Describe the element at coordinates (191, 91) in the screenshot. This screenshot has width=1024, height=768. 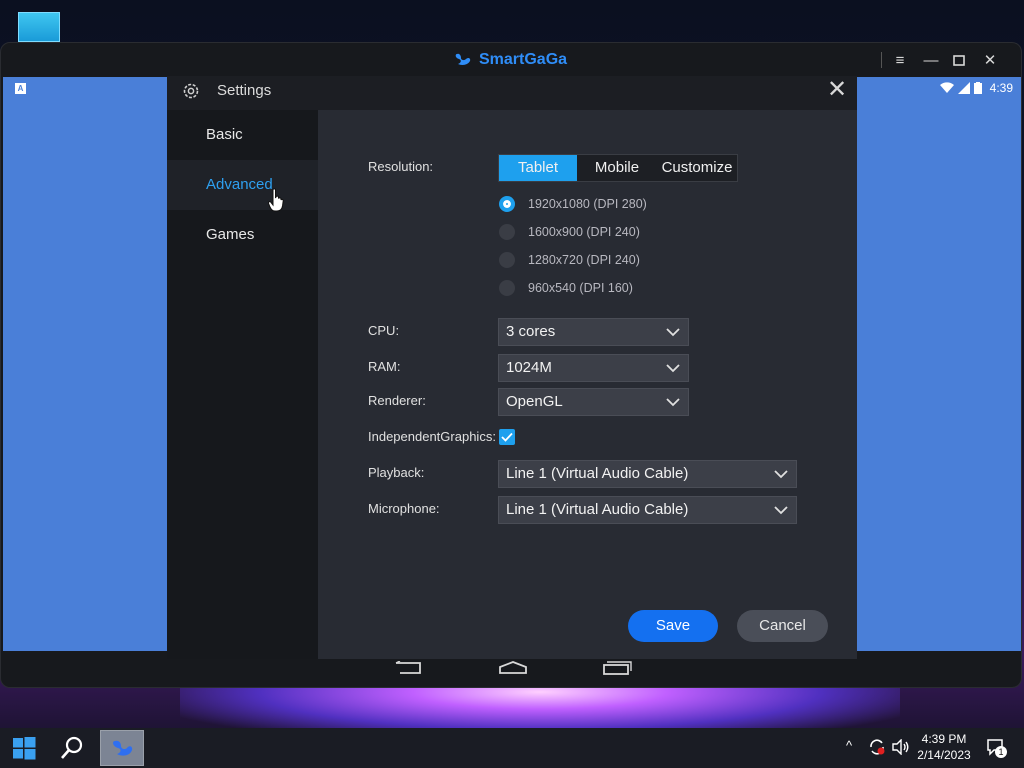
I see `gear-icon` at that location.